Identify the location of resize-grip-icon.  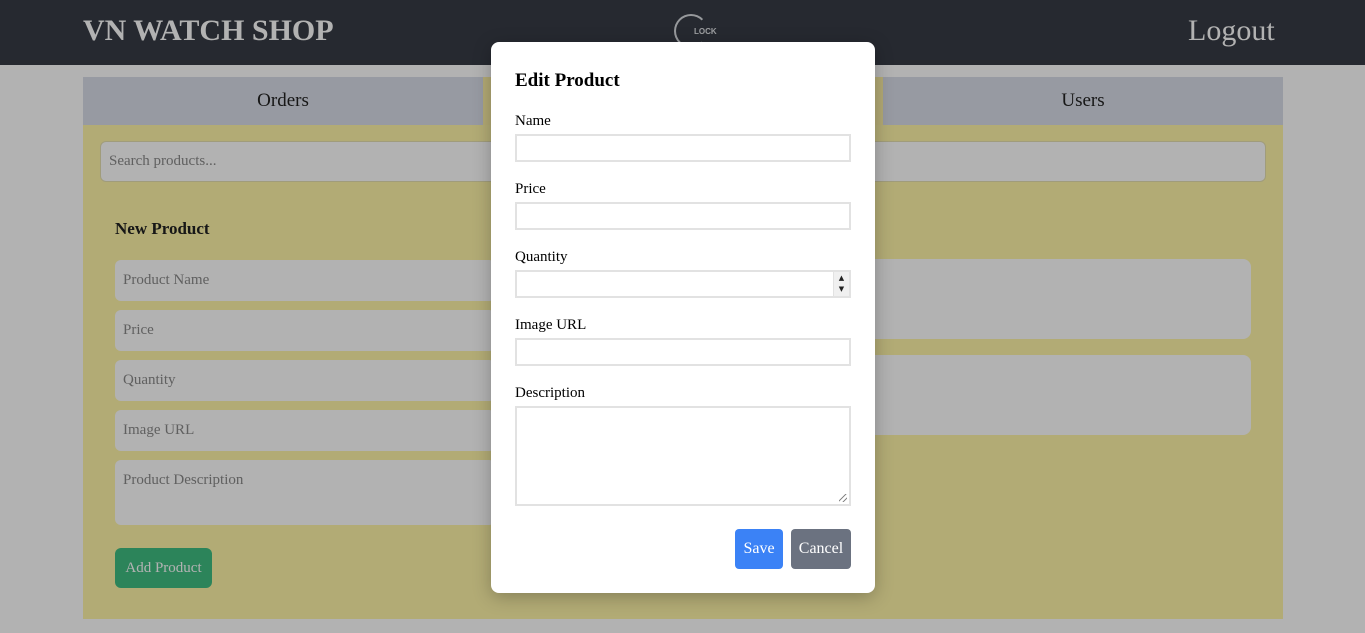
(843, 498).